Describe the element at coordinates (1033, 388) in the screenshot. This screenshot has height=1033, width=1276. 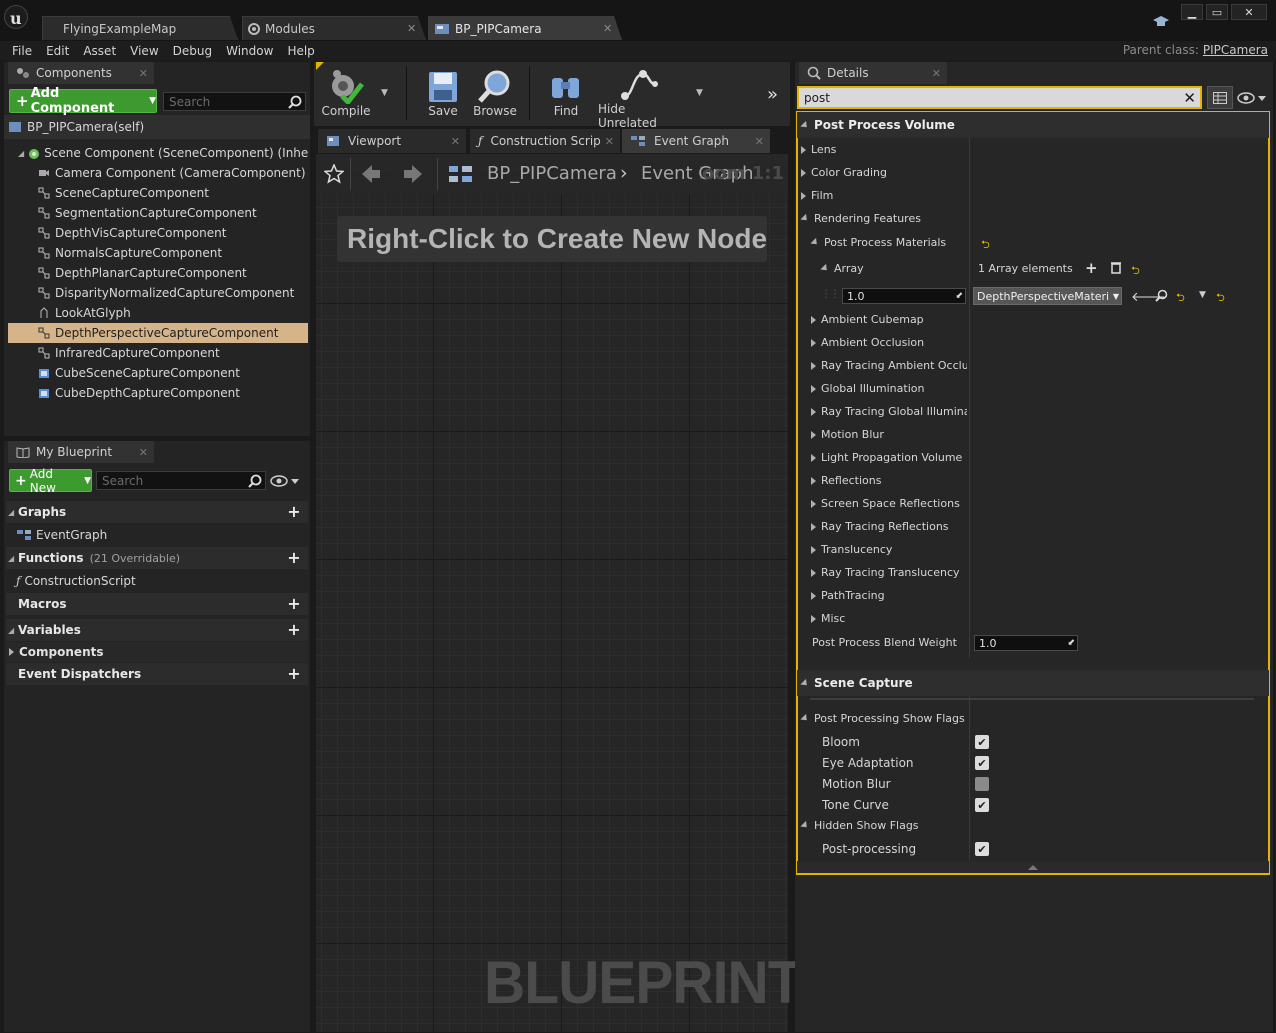
I see `row-global-illumination: Global Illumination` at that location.